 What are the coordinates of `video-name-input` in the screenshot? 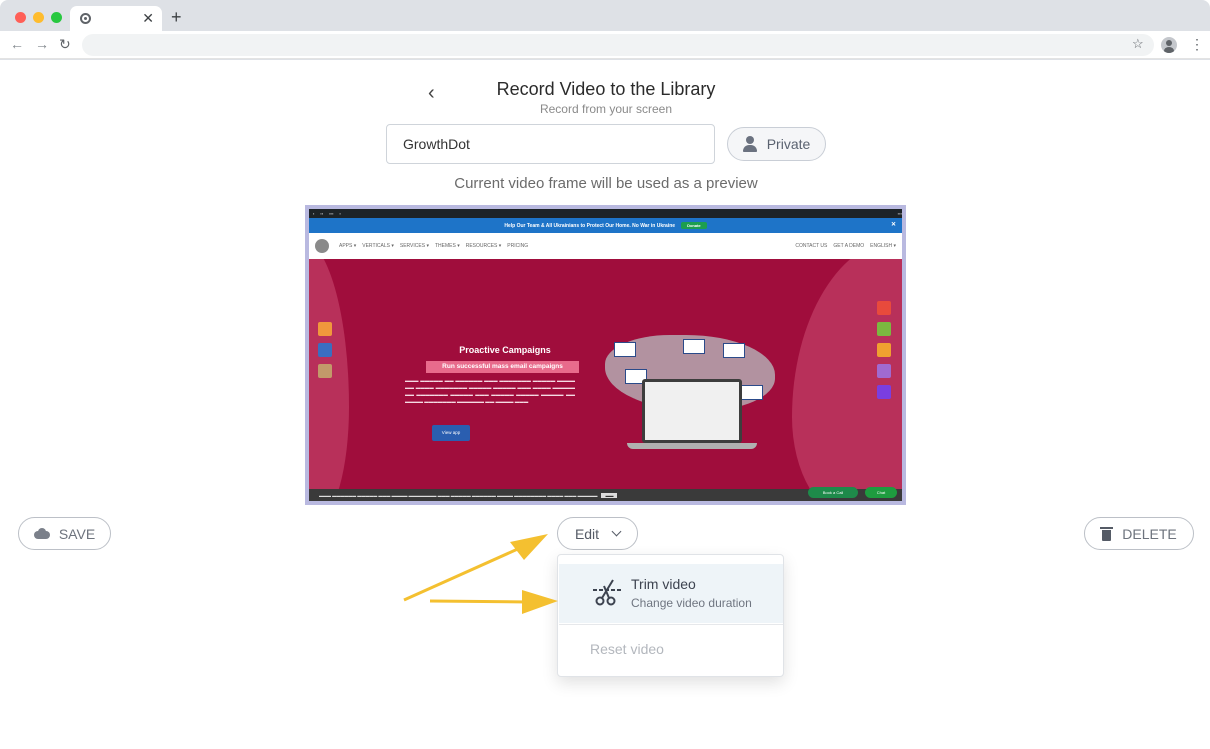 It's located at (550, 144).